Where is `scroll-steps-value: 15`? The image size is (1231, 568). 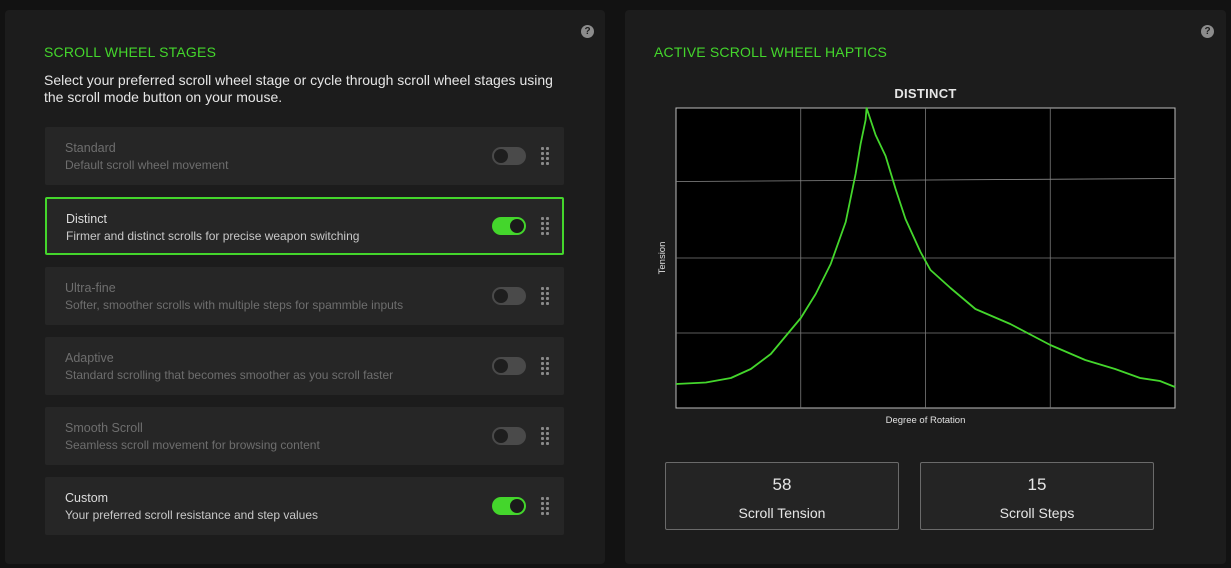
scroll-steps-value: 15 is located at coordinates (1037, 484).